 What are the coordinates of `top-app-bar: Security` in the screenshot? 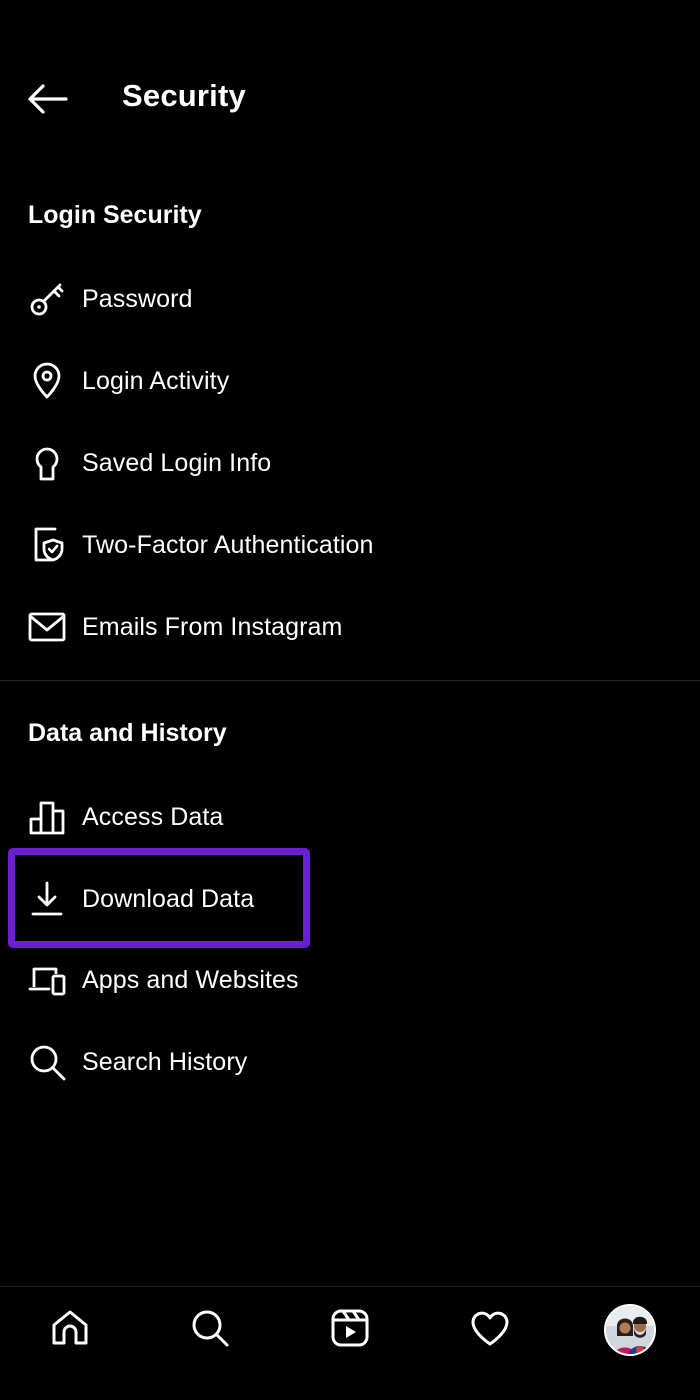 It's located at (350, 97).